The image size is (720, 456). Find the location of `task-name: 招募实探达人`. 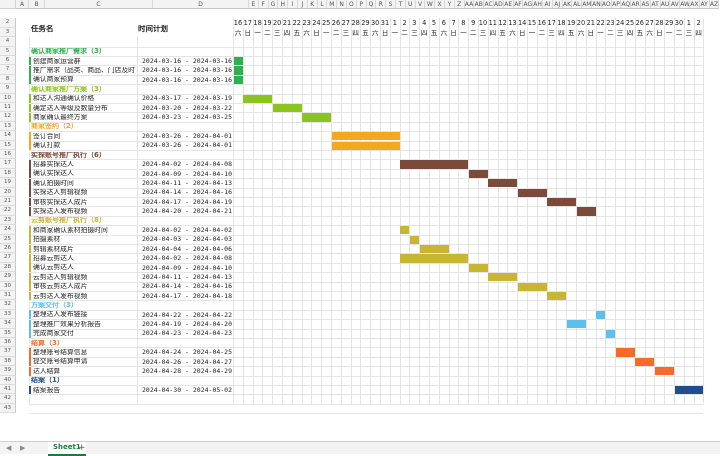

task-name: 招募实探达人 is located at coordinates (84, 164).